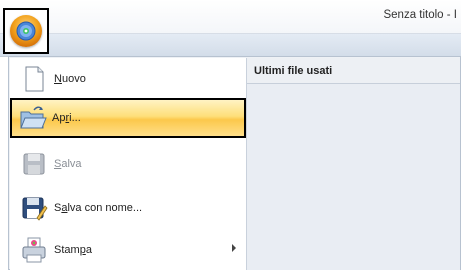  I want to click on open-folder-icon, so click(32, 118).